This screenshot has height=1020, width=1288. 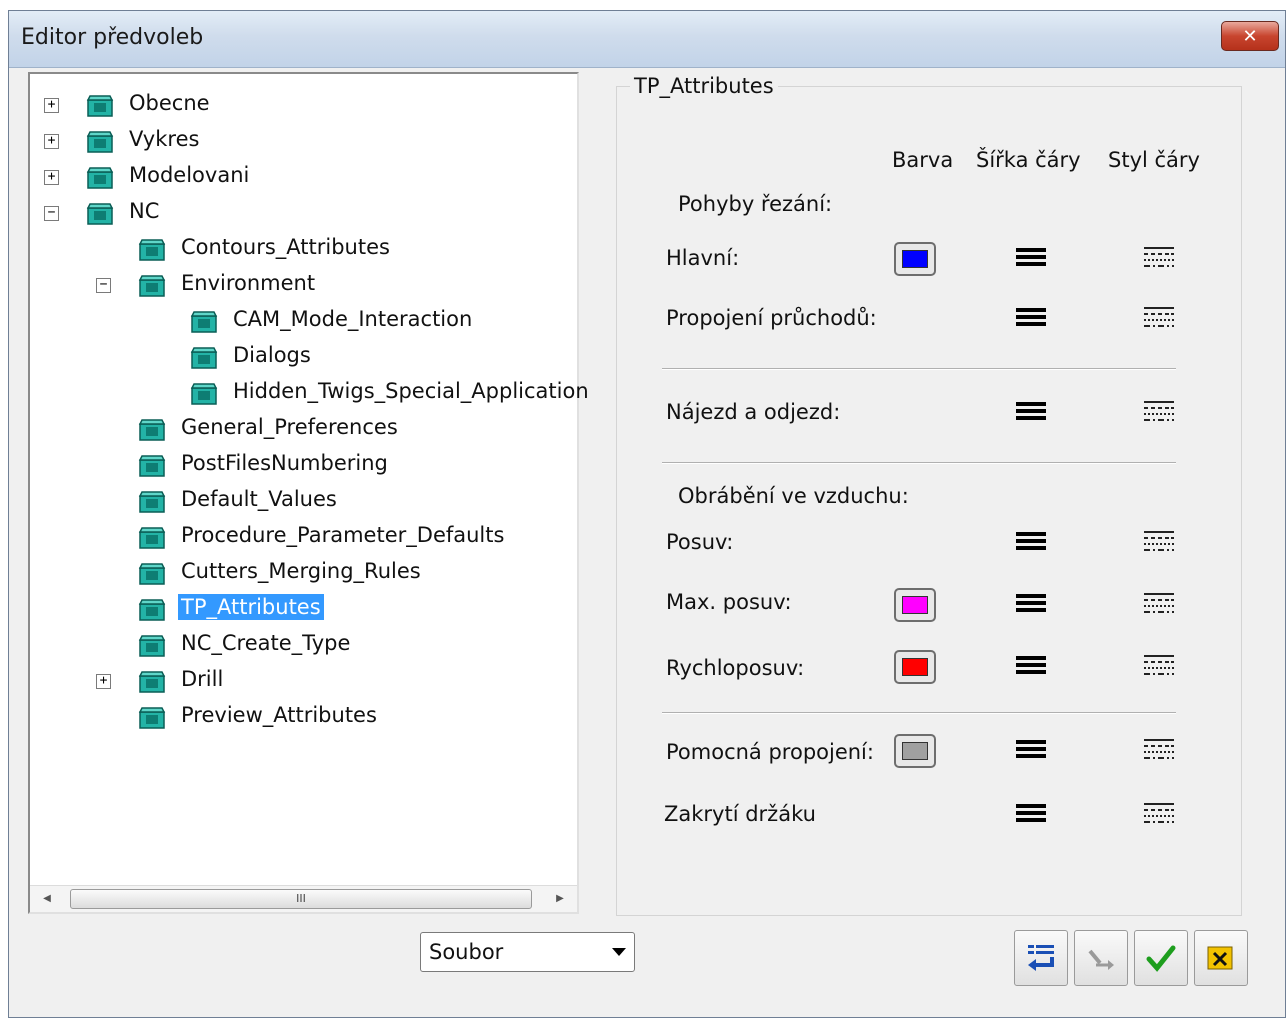 I want to click on column-style-header: Styl čáry, so click(x=1154, y=160).